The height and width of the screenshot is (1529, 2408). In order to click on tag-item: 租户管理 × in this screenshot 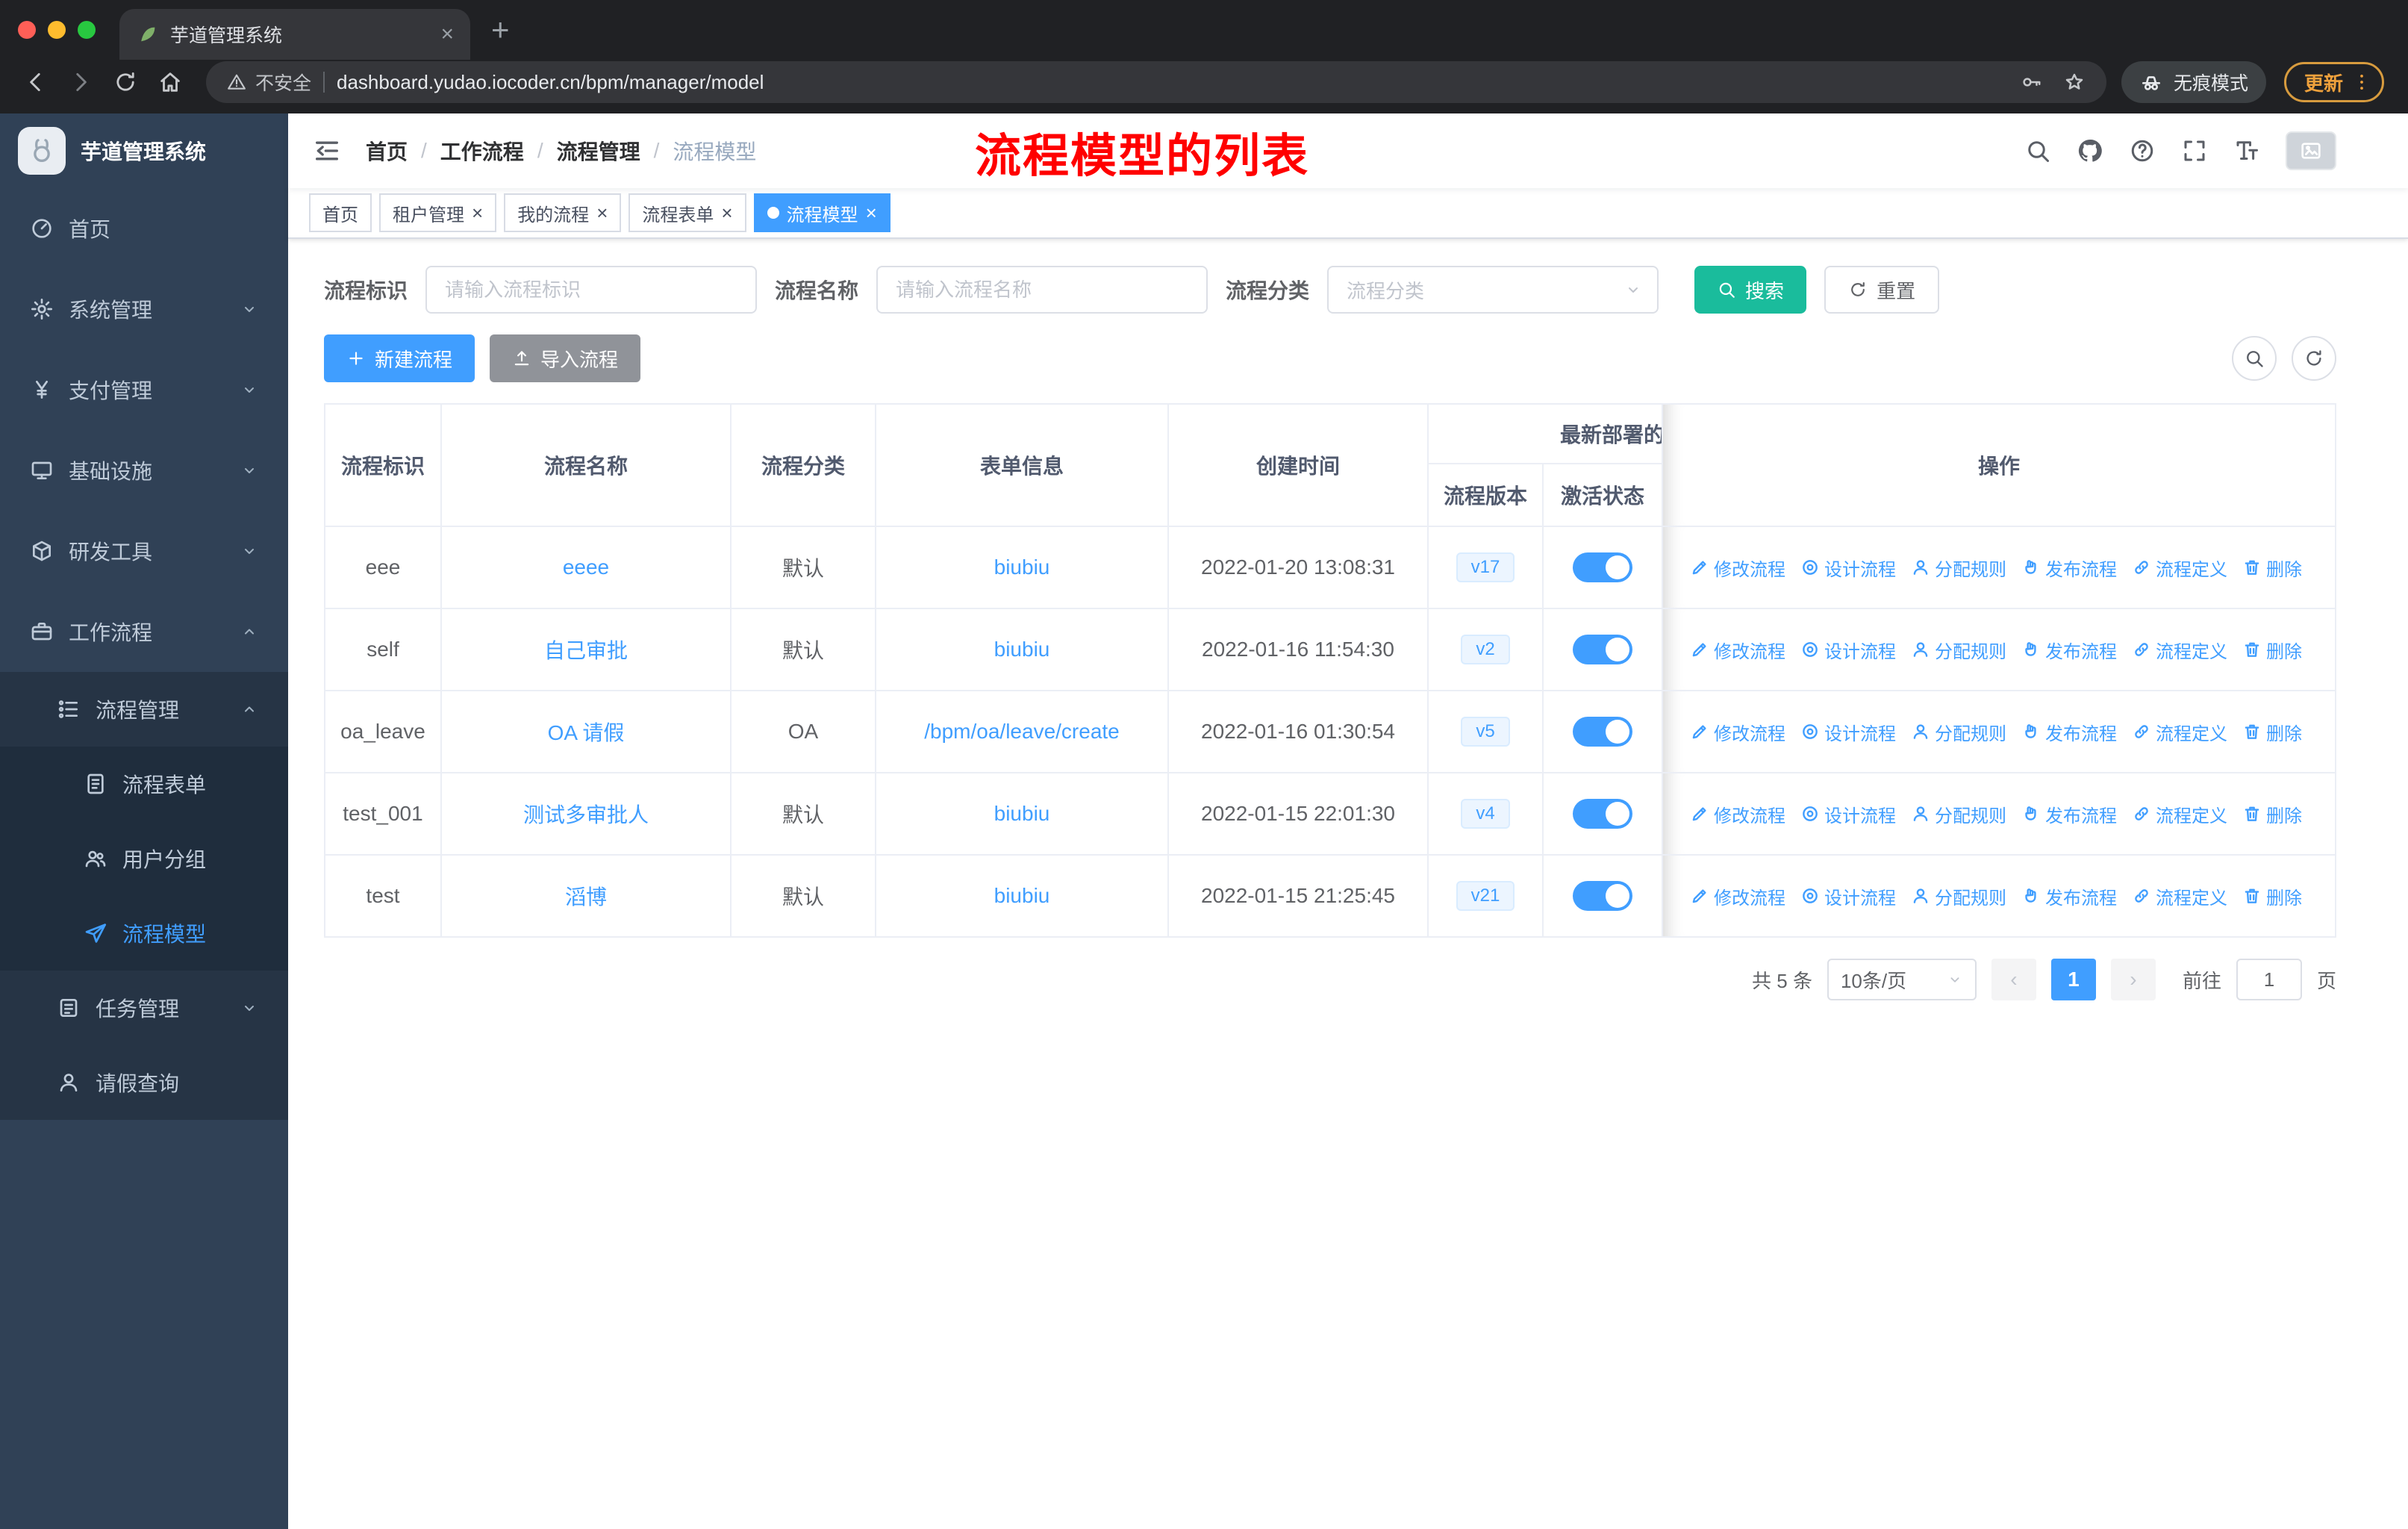, I will do `click(438, 213)`.